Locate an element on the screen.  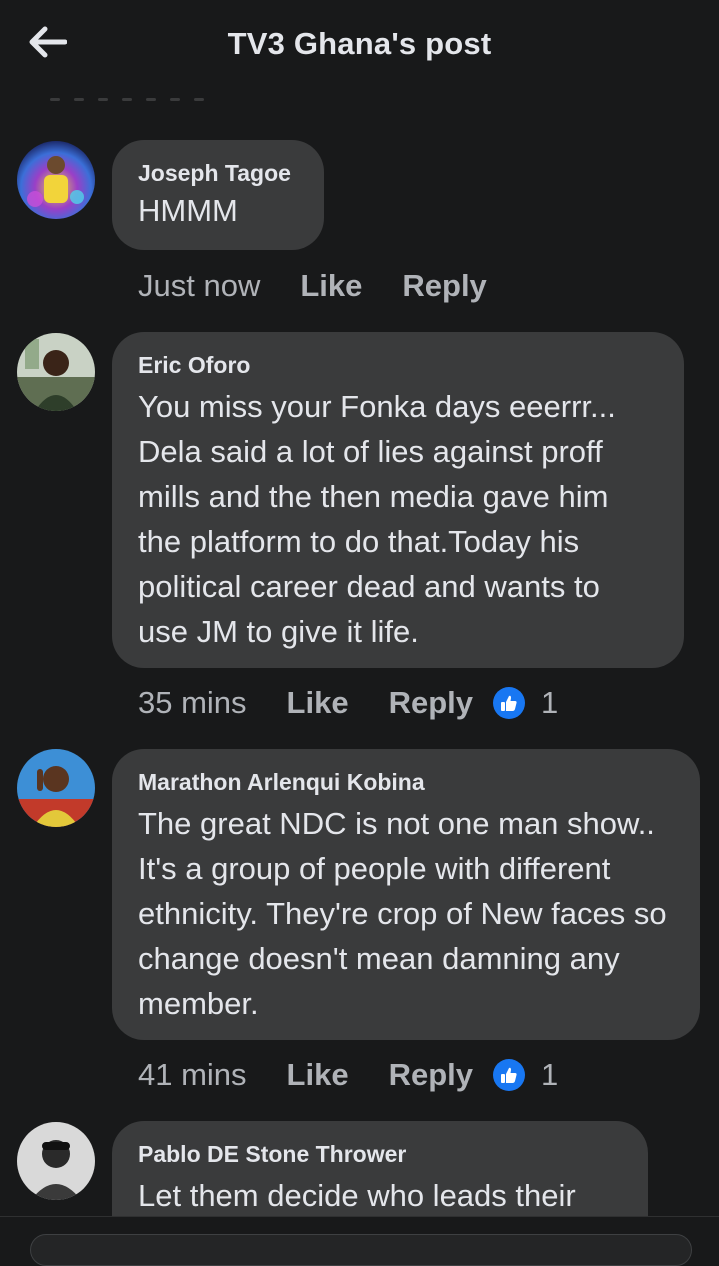
comment-bubble: Joseph Tagoe HMMM is located at coordinates (218, 195).